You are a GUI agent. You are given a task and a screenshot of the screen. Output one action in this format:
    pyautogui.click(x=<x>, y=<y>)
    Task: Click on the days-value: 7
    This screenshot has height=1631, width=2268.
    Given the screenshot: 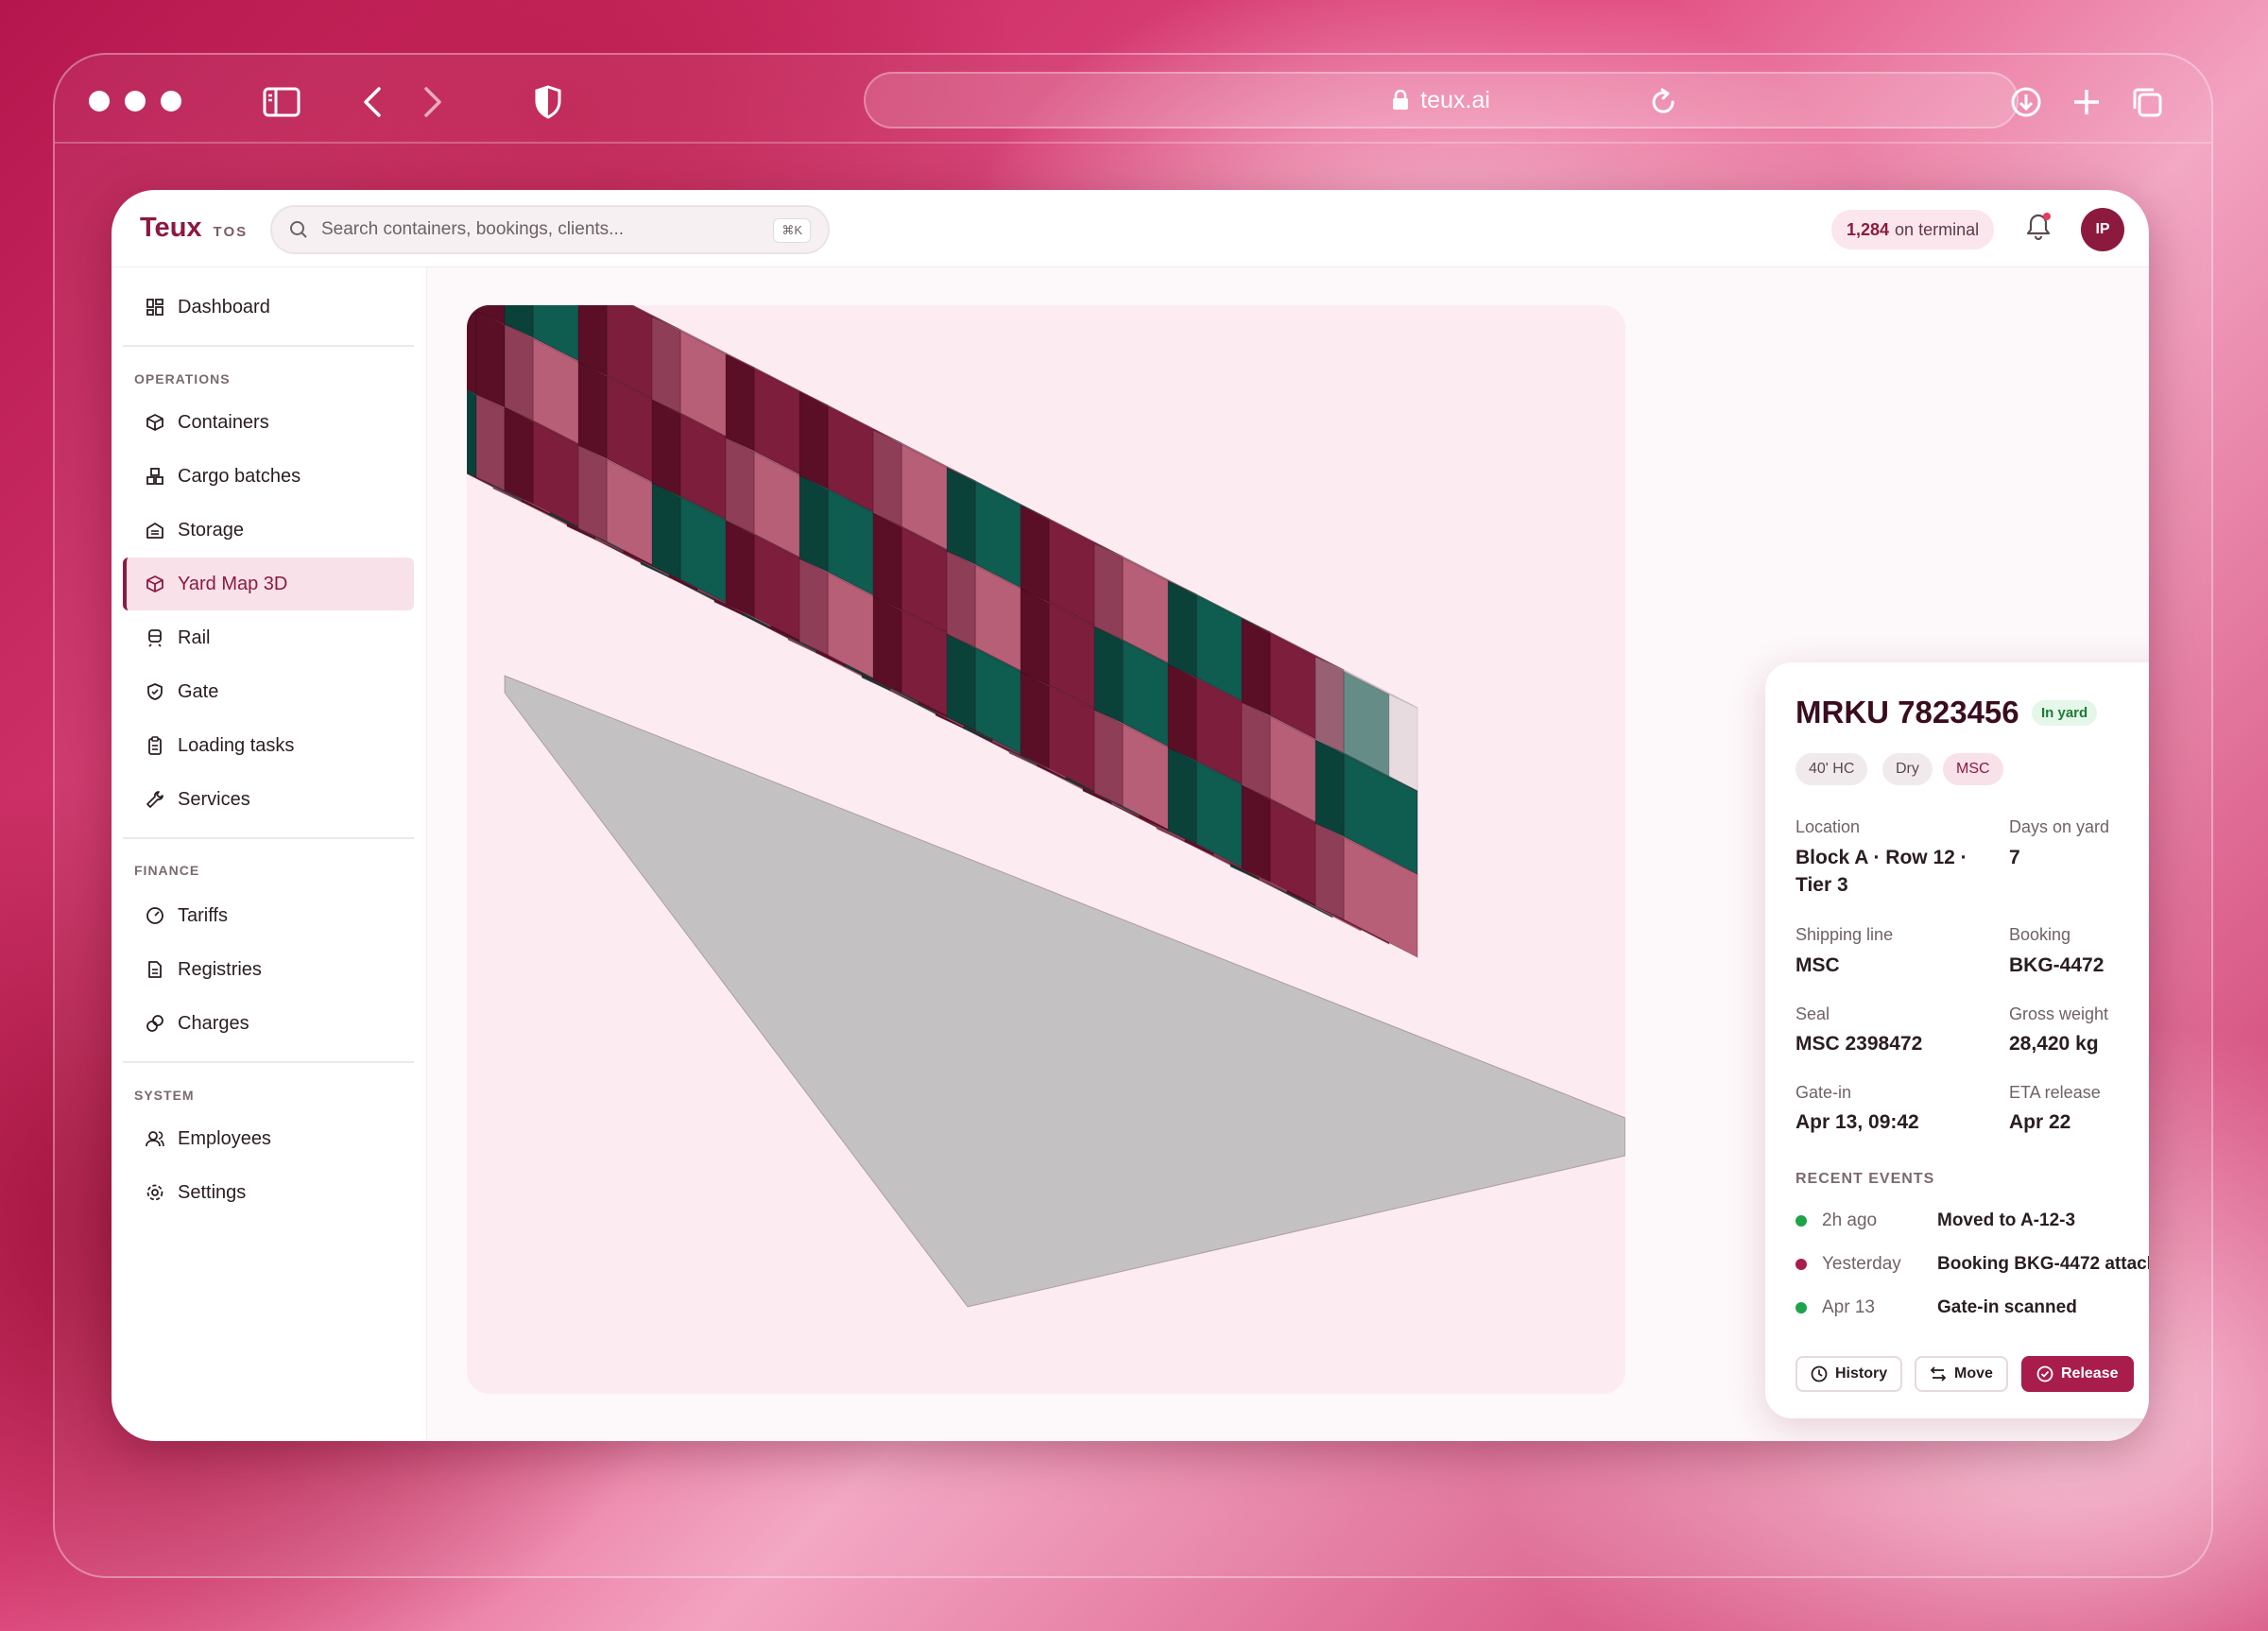 What is the action you would take?
    pyautogui.click(x=2014, y=857)
    